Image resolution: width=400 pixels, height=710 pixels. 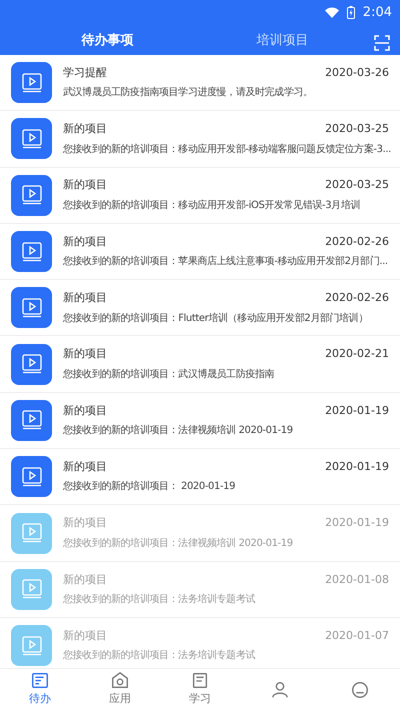 What do you see at coordinates (200, 477) in the screenshot?
I see `notification-row: 新的项目 2020-01-19 您接收到的新的培训项目： 2020-01-19` at bounding box center [200, 477].